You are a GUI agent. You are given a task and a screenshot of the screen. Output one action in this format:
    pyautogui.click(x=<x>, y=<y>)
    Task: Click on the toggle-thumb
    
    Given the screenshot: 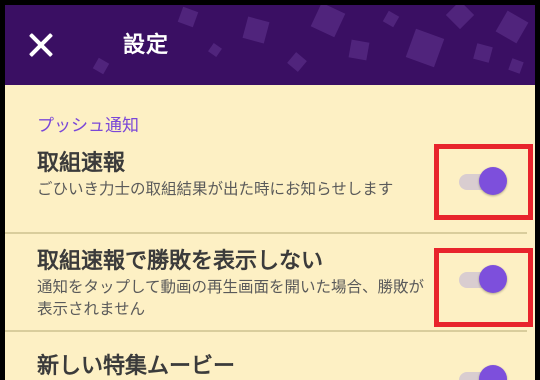 What is the action you would take?
    pyautogui.click(x=493, y=372)
    